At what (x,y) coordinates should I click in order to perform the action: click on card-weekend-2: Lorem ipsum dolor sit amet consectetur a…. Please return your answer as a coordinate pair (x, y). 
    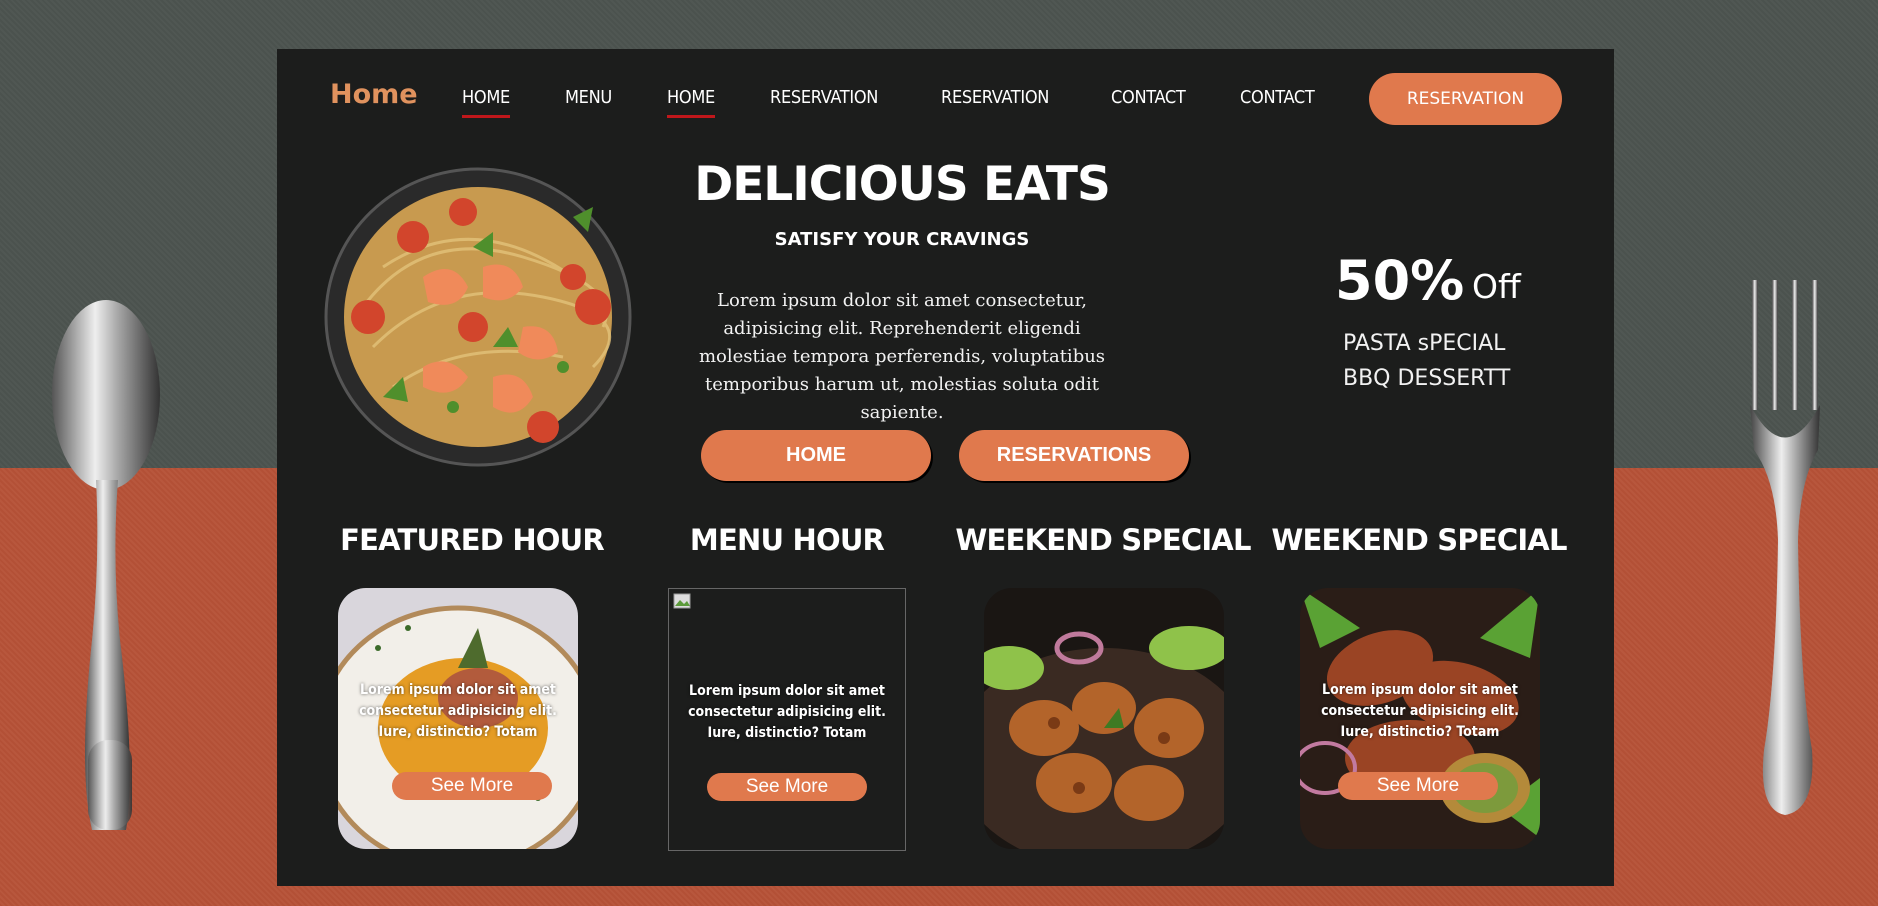
    Looking at the image, I should click on (1420, 718).